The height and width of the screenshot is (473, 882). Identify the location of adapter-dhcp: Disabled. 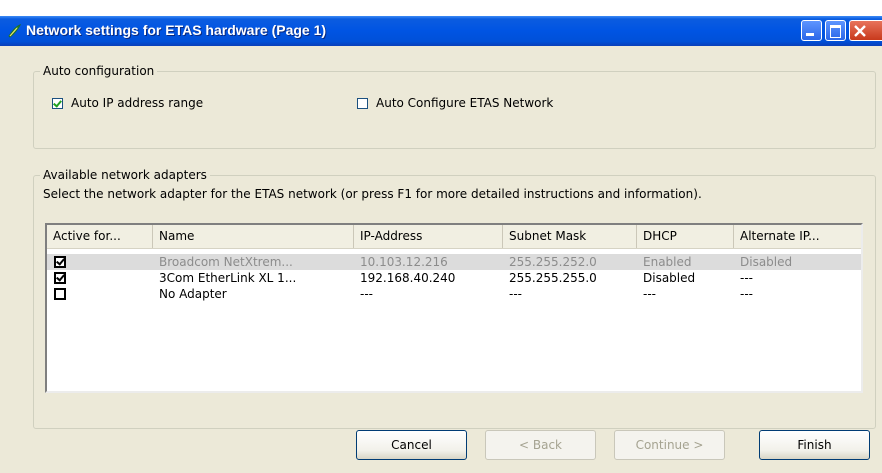
(669, 278).